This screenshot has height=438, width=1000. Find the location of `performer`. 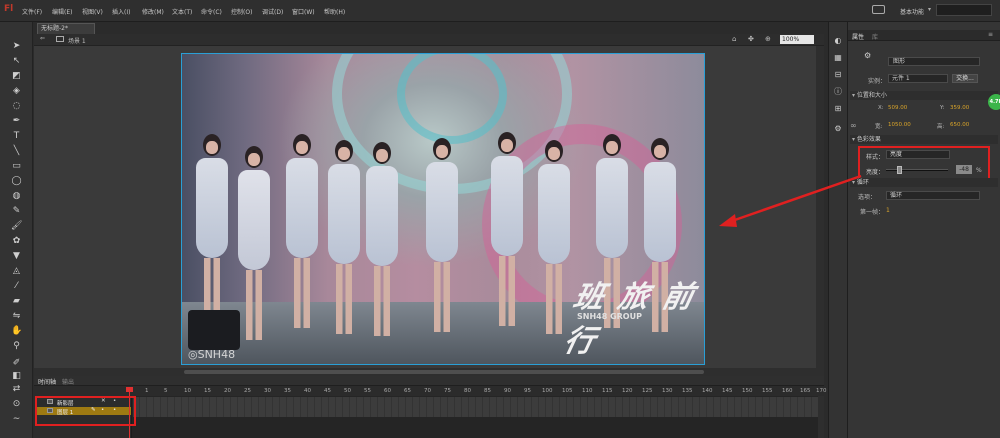

performer is located at coordinates (507, 237).